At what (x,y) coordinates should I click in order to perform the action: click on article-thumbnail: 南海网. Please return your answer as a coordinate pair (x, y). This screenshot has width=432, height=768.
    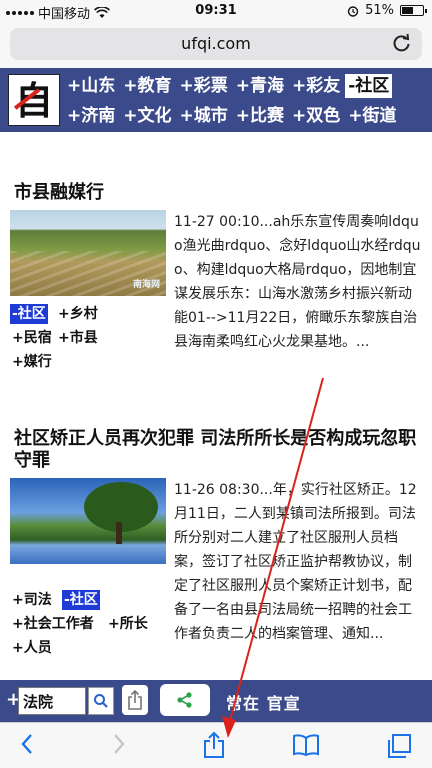
    Looking at the image, I should click on (88, 253).